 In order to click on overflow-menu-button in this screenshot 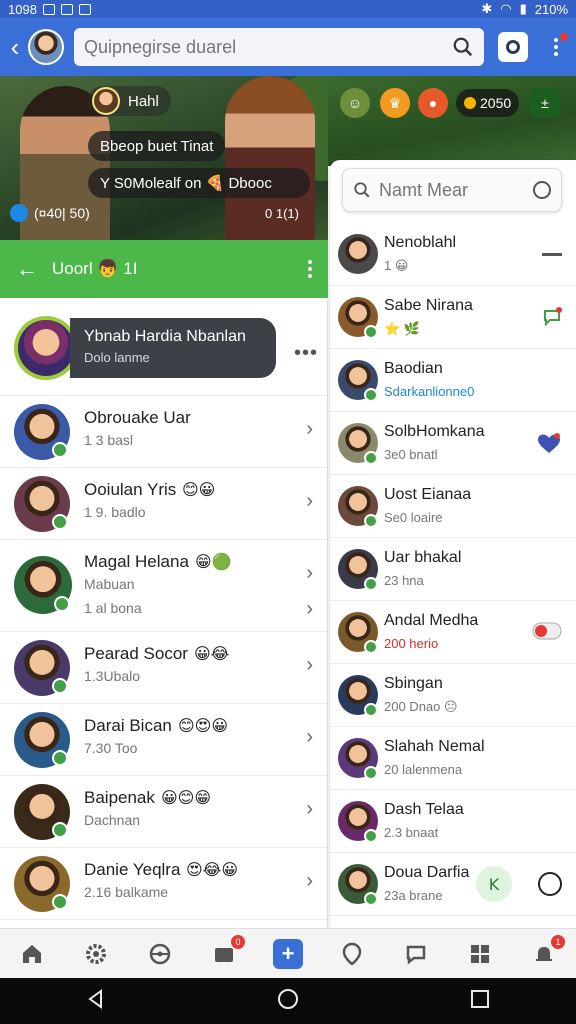, I will do `click(557, 47)`.